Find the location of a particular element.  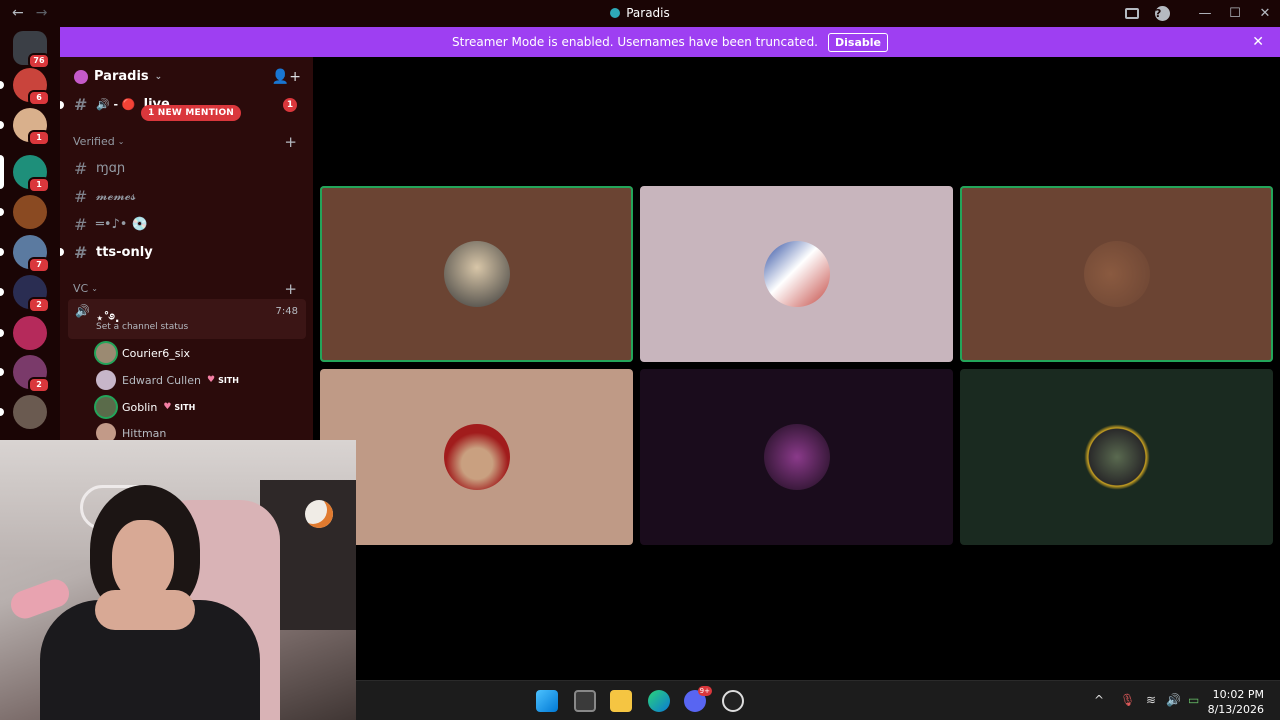

role-tag: ♥ SITH is located at coordinates (179, 407).